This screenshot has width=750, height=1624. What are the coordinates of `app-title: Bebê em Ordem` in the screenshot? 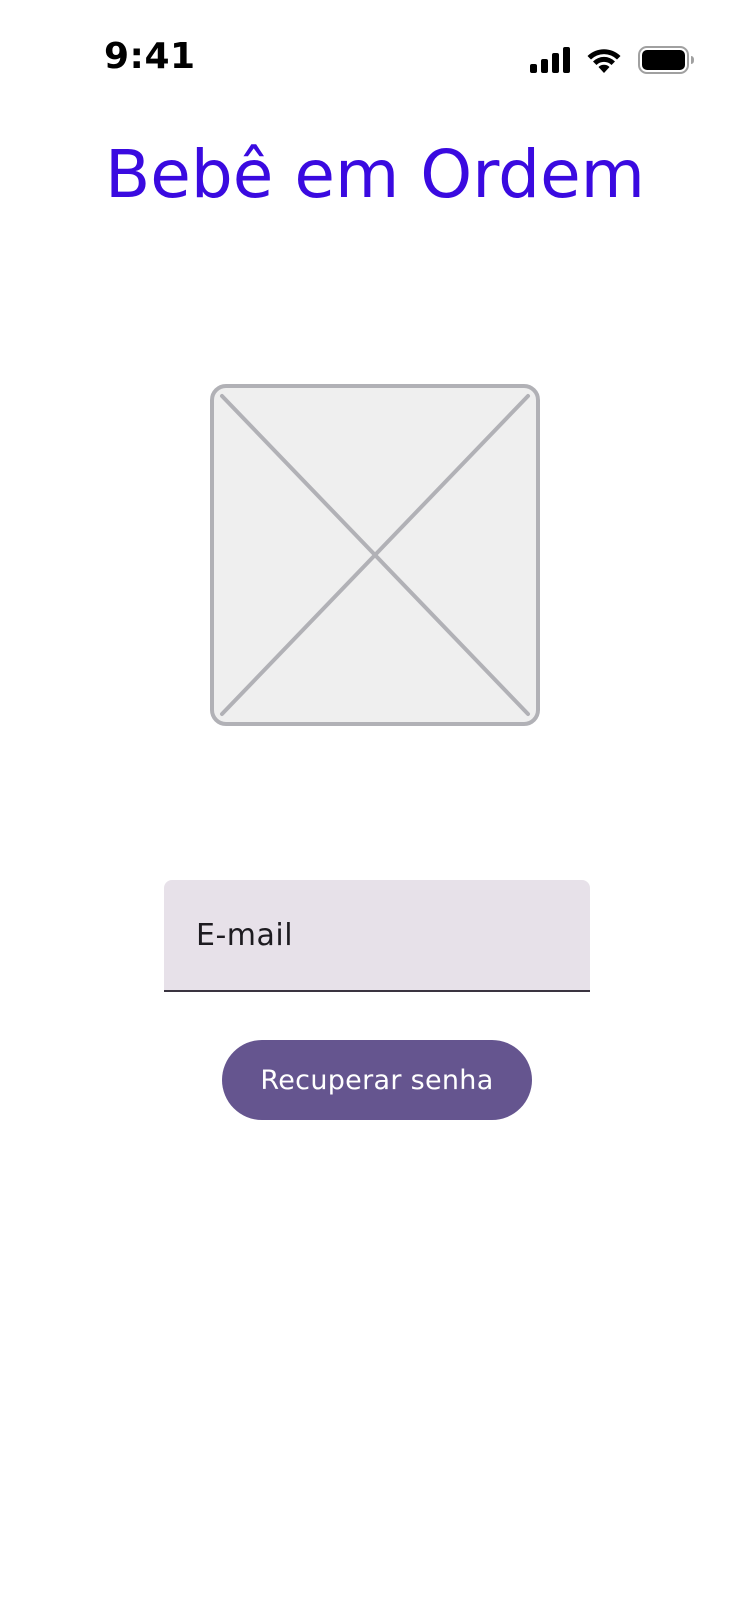 It's located at (375, 174).